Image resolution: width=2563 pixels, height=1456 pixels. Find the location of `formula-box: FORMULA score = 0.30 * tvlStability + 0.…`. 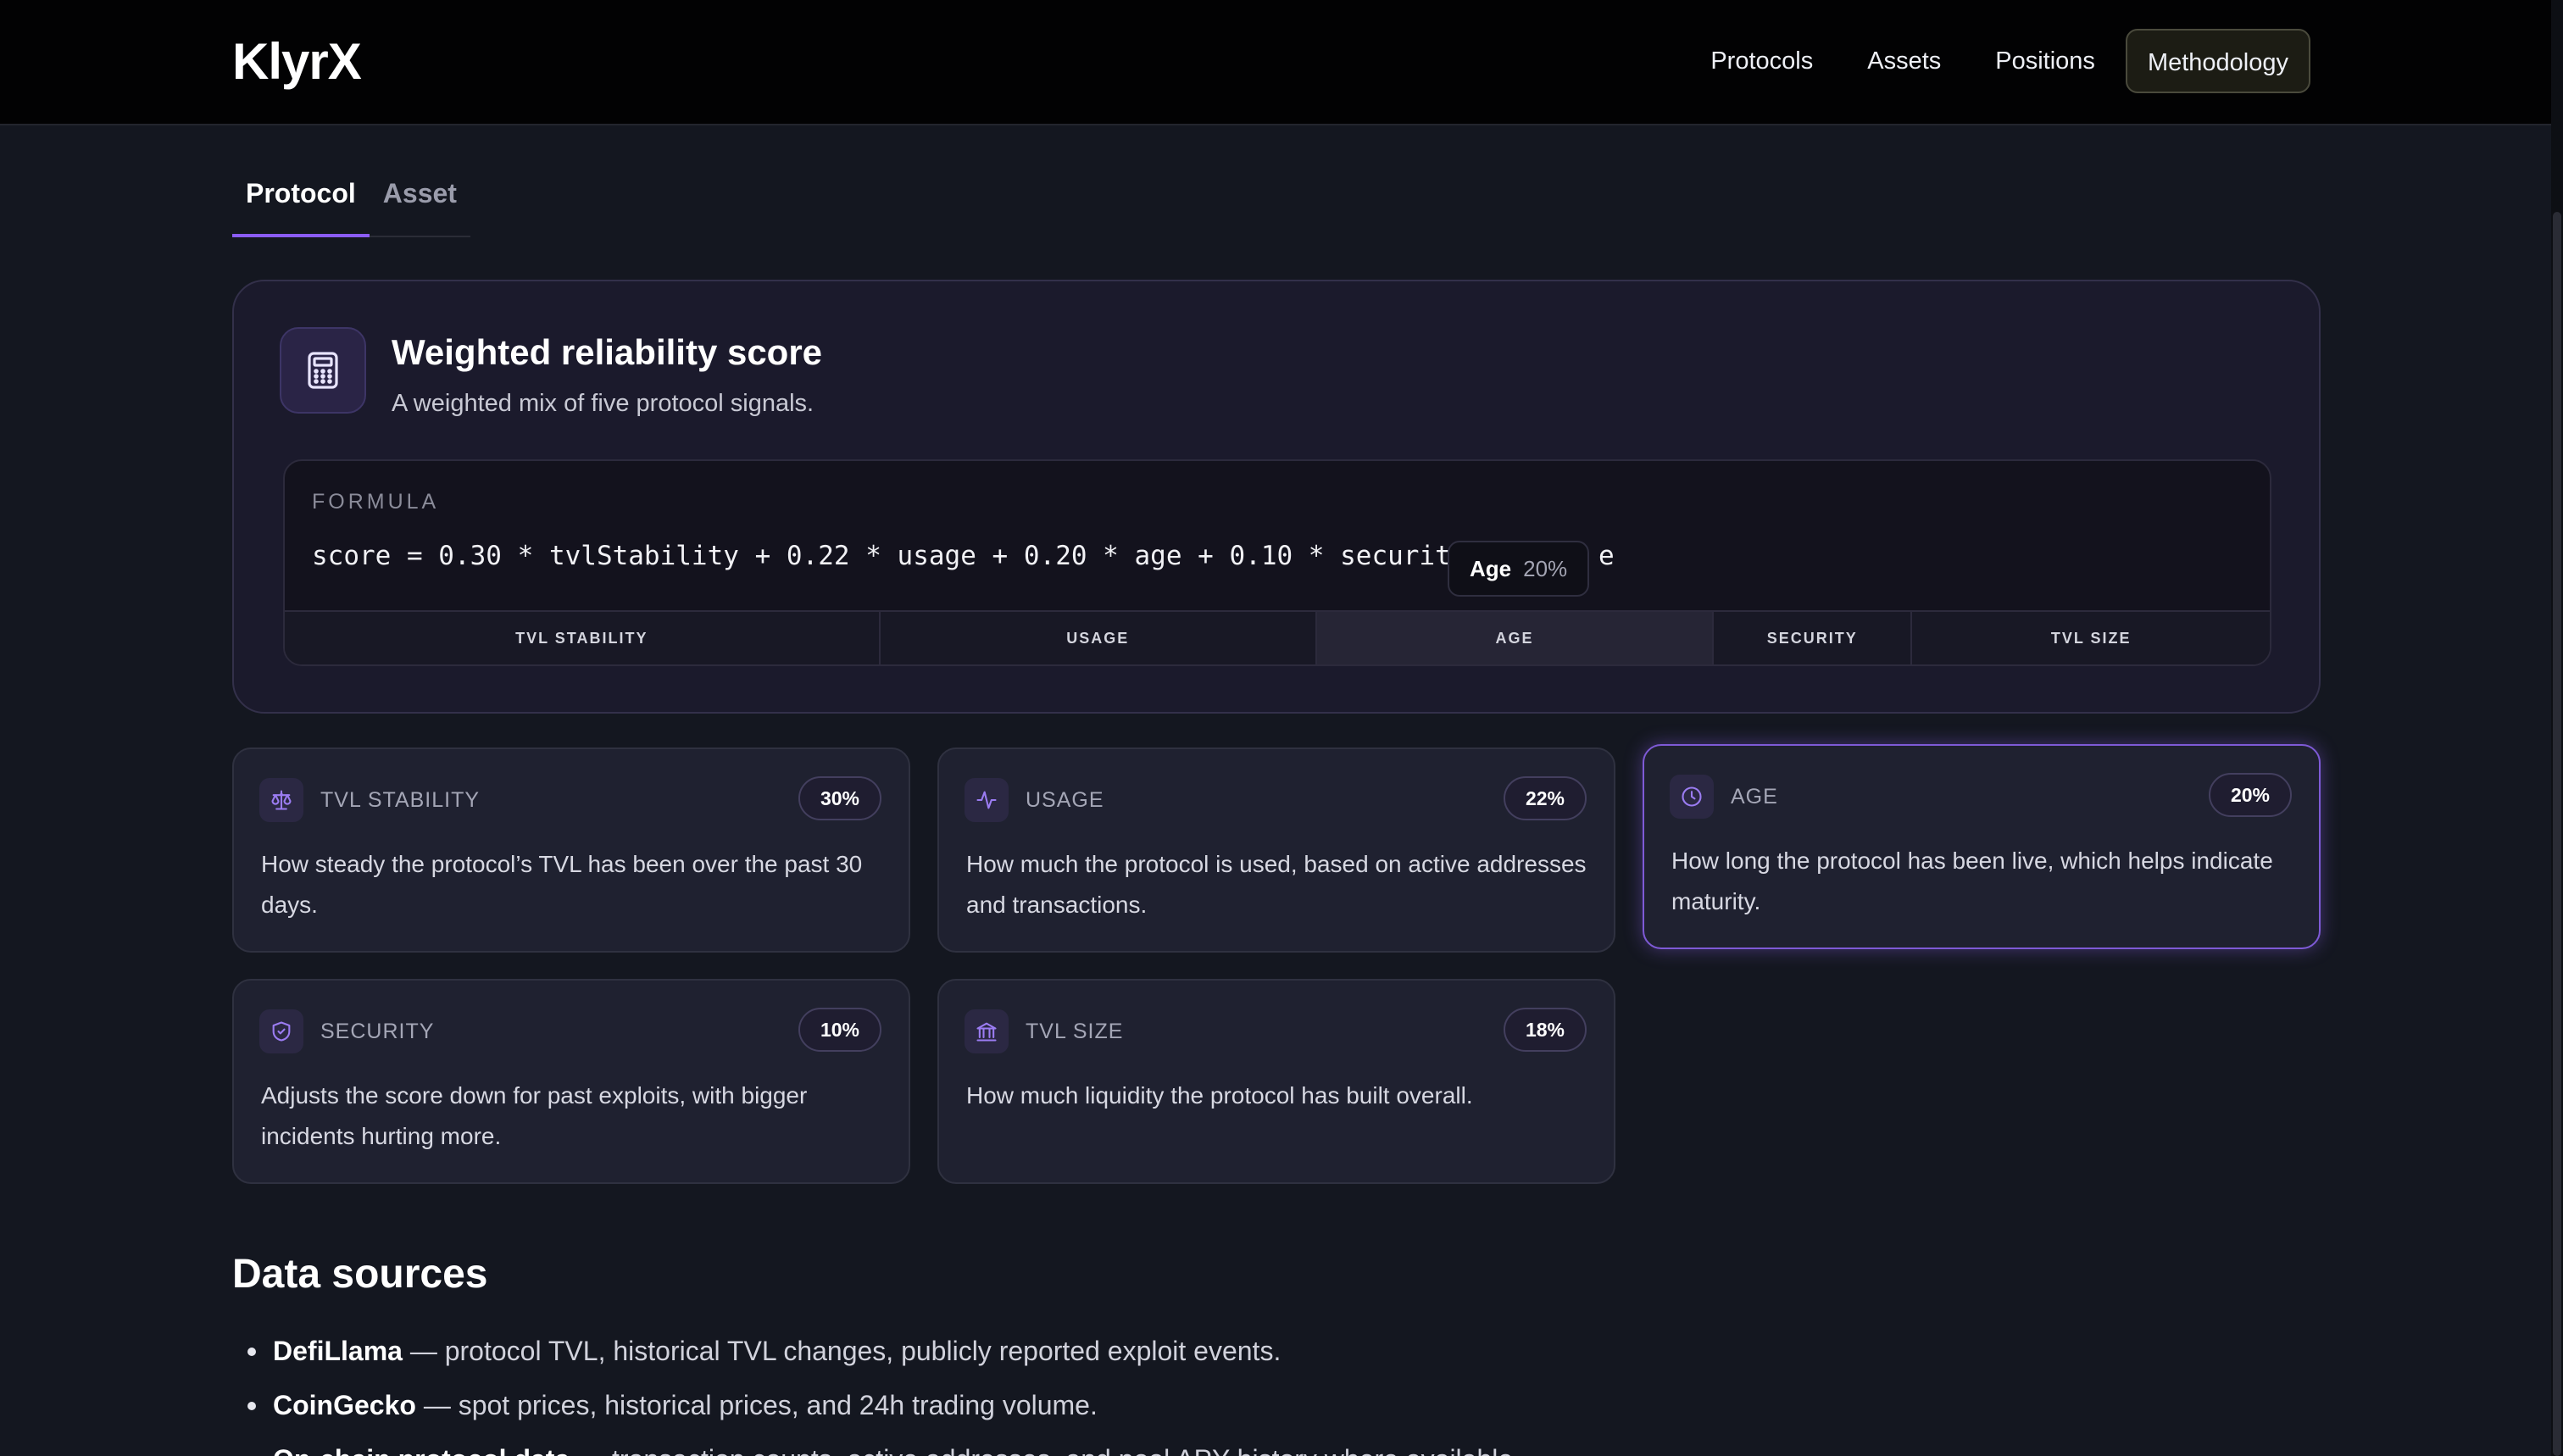

formula-box: FORMULA score = 0.30 * tvlStability + 0.… is located at coordinates (1277, 562).